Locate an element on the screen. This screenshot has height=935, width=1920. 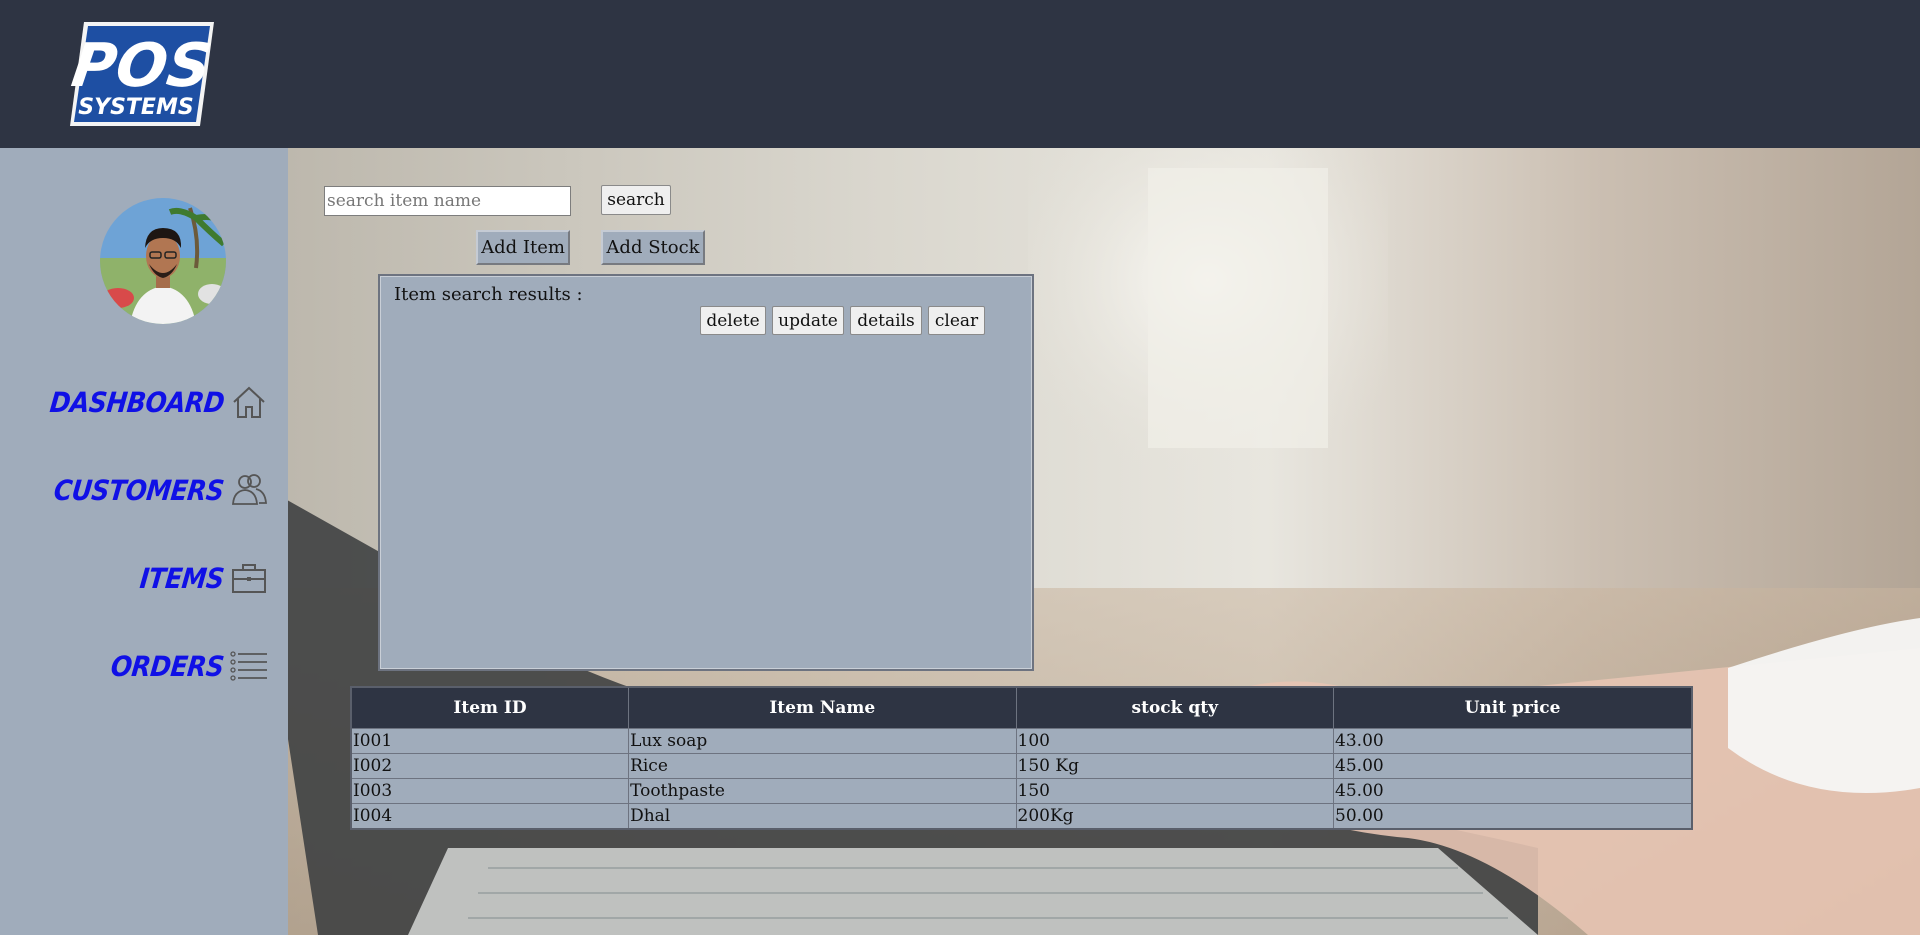
column-header-stock-qty: stock qty is located at coordinates (1175, 707).